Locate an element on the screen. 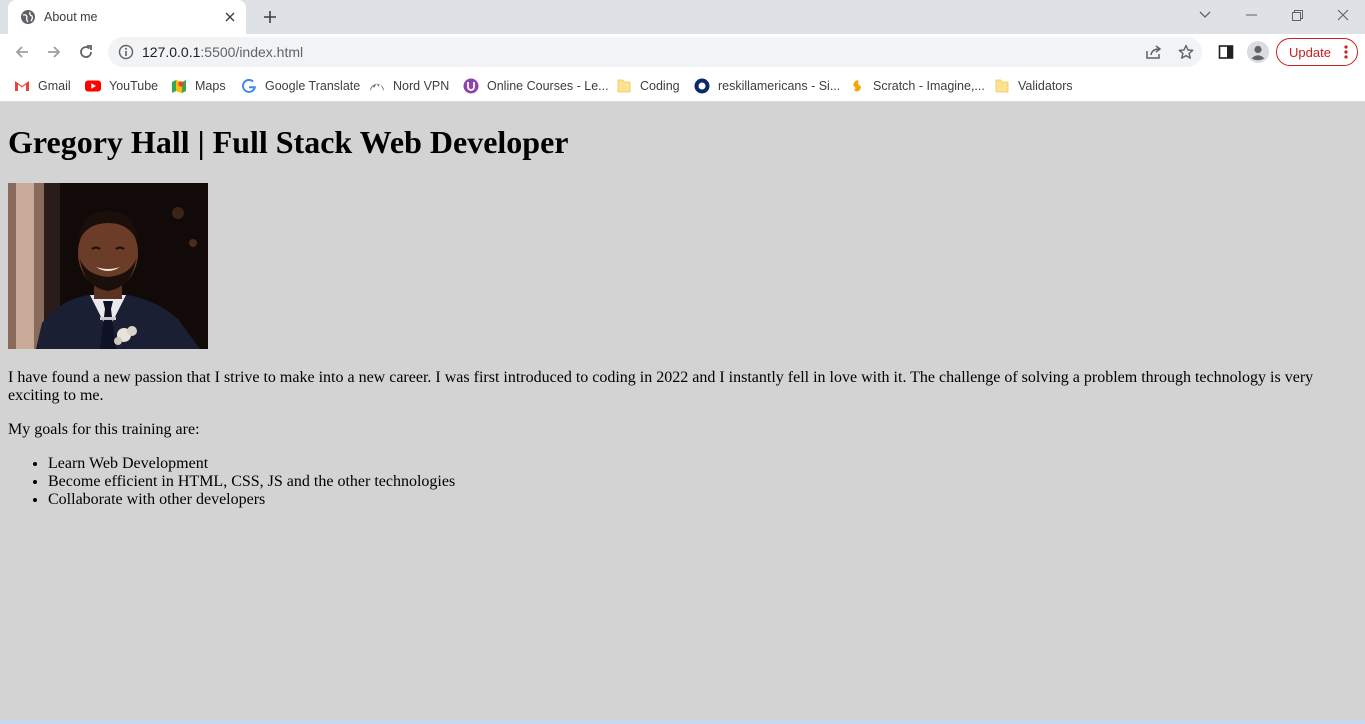  window-bottom-edge is located at coordinates (682, 722).